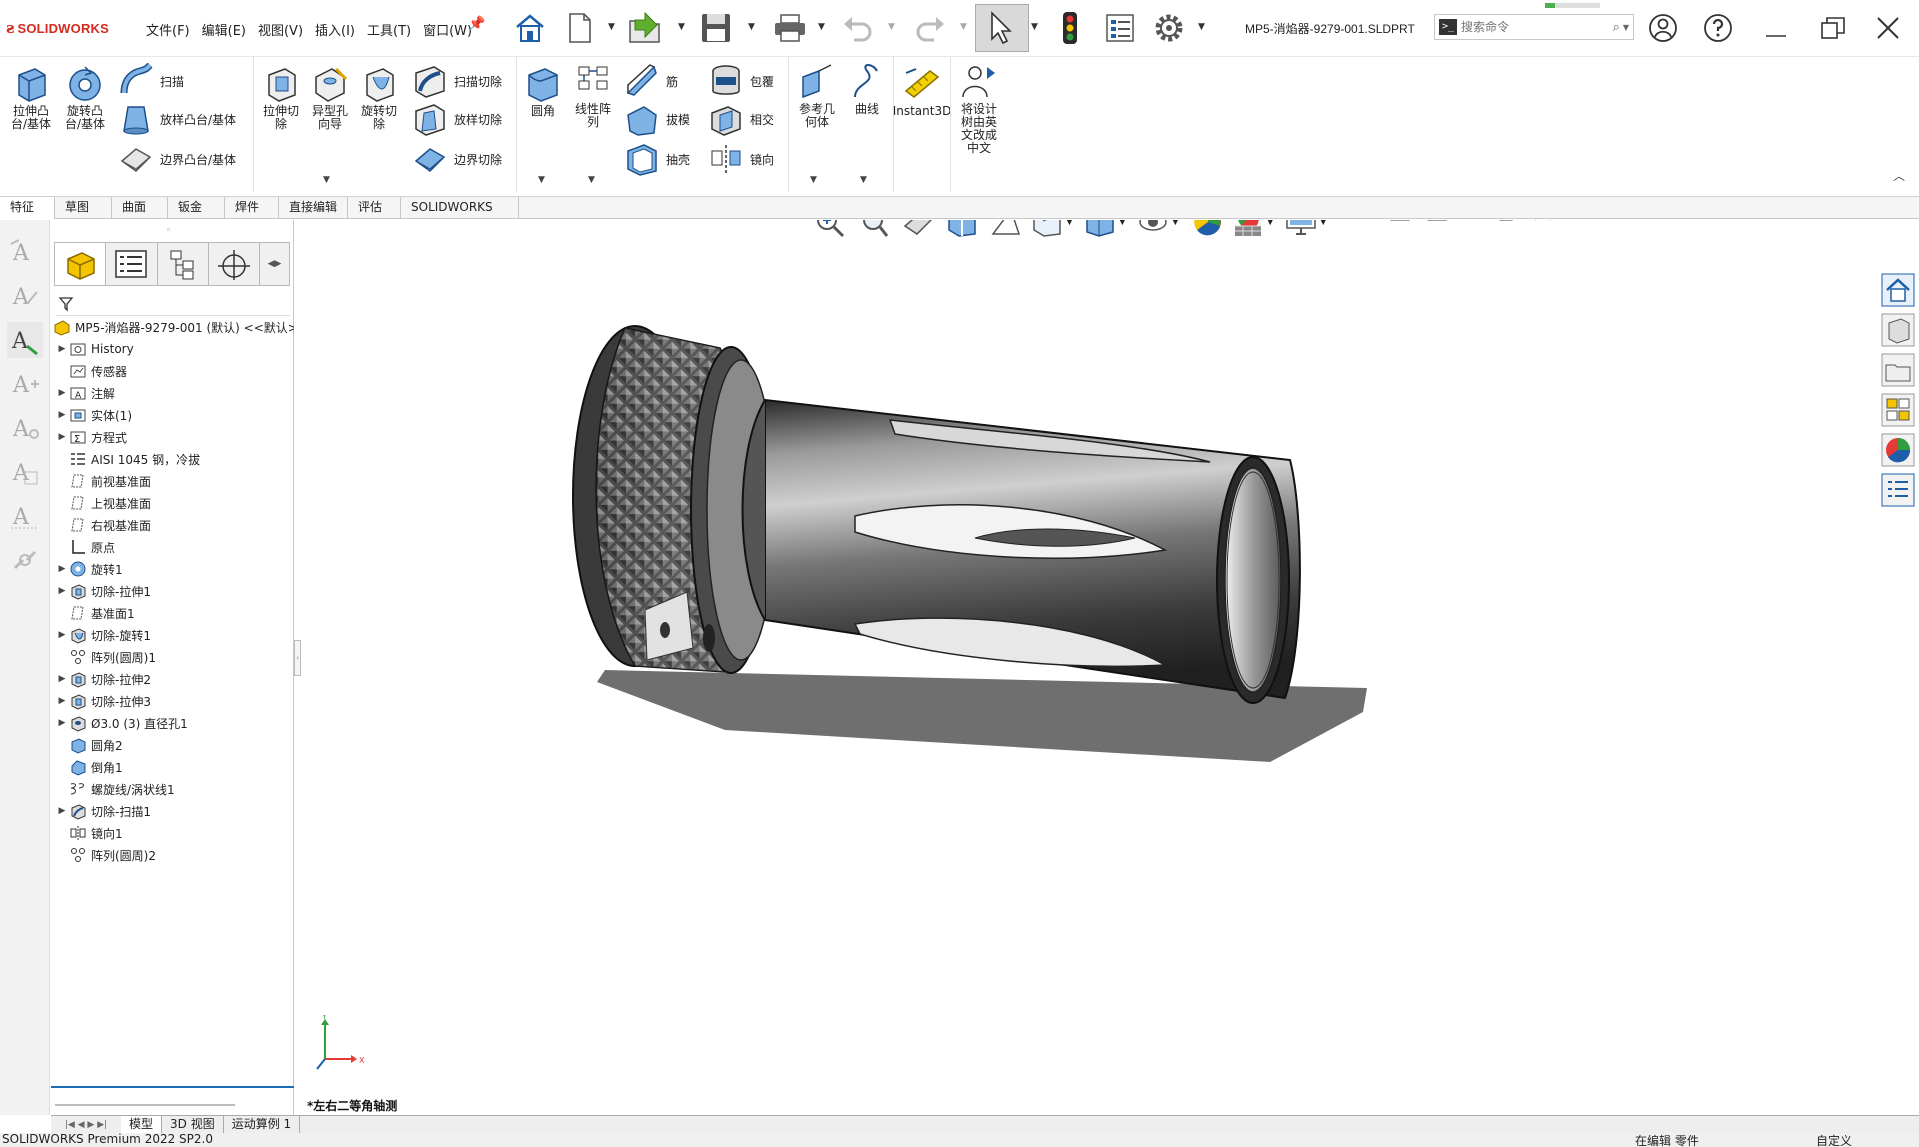  I want to click on display-style-icon, so click(1100, 229).